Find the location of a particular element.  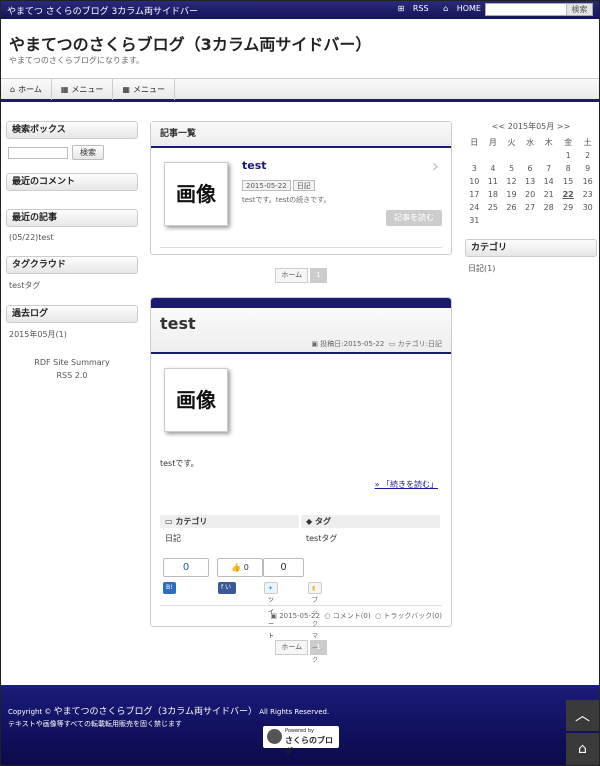

entry-excerpt: testです。testの続きです。 is located at coordinates (286, 200).